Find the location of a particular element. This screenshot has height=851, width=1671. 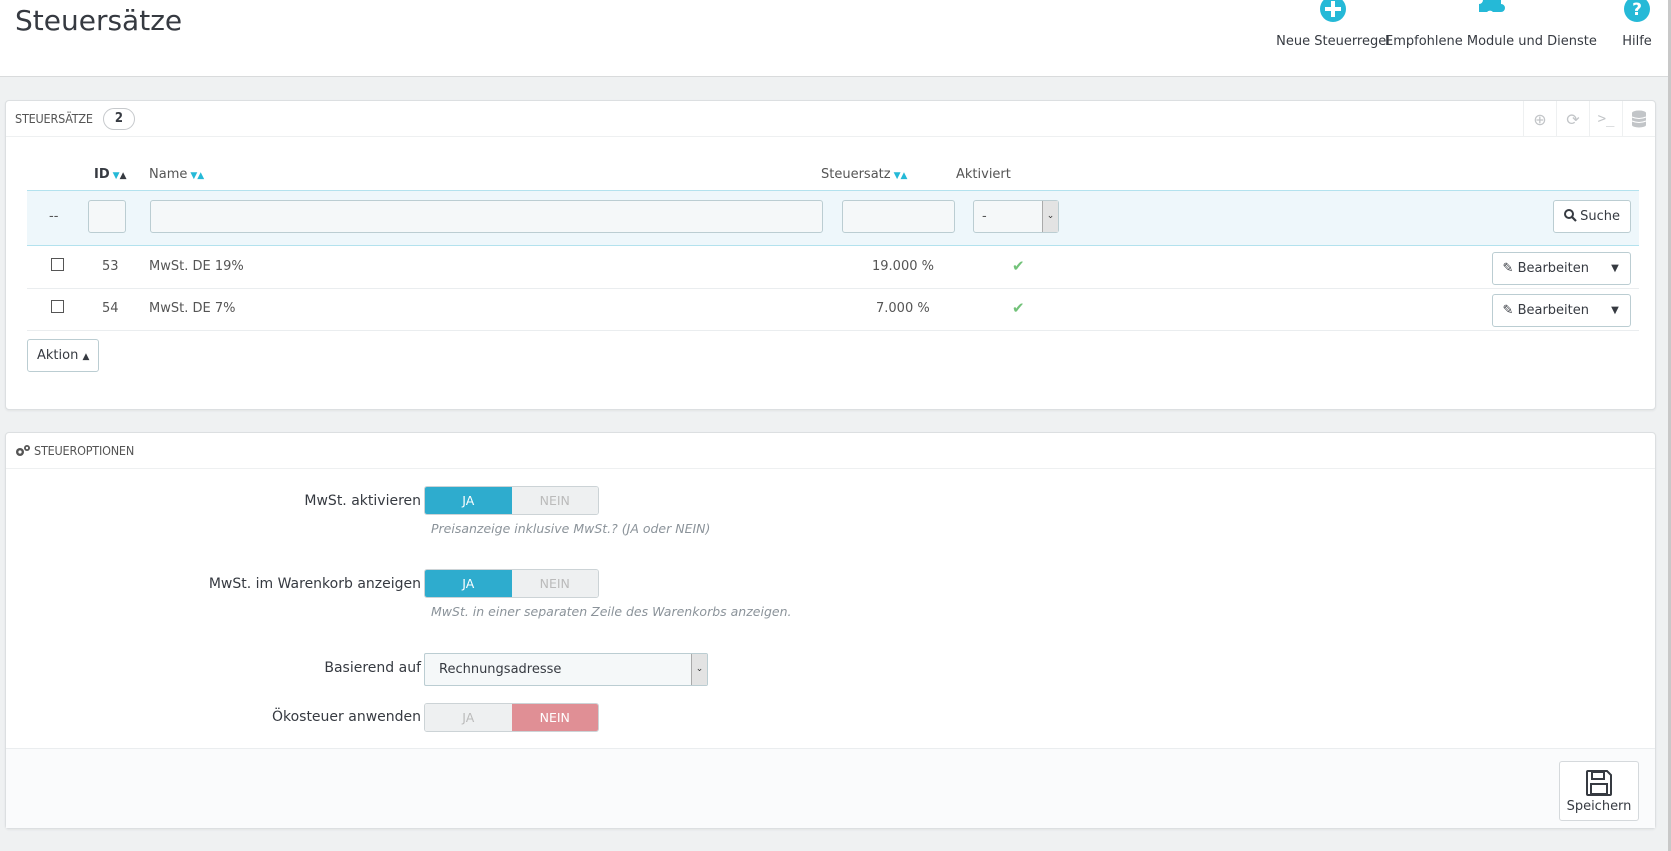

enable-tax-switch: JA NEIN is located at coordinates (511, 500).